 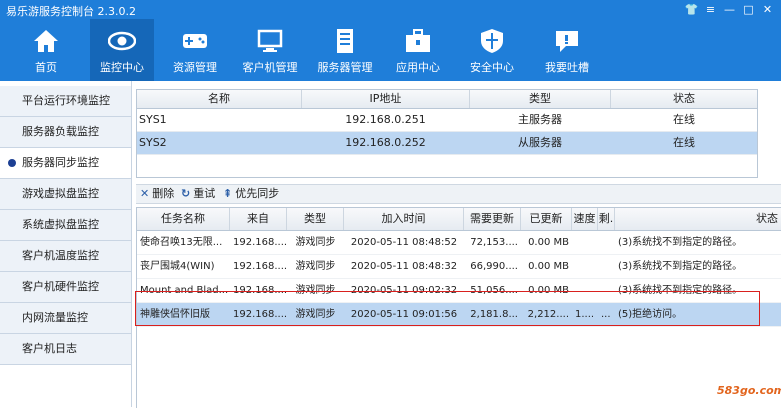 What do you see at coordinates (404, 266) in the screenshot?
I see `task-time: 2020-05-11 08:48:32` at bounding box center [404, 266].